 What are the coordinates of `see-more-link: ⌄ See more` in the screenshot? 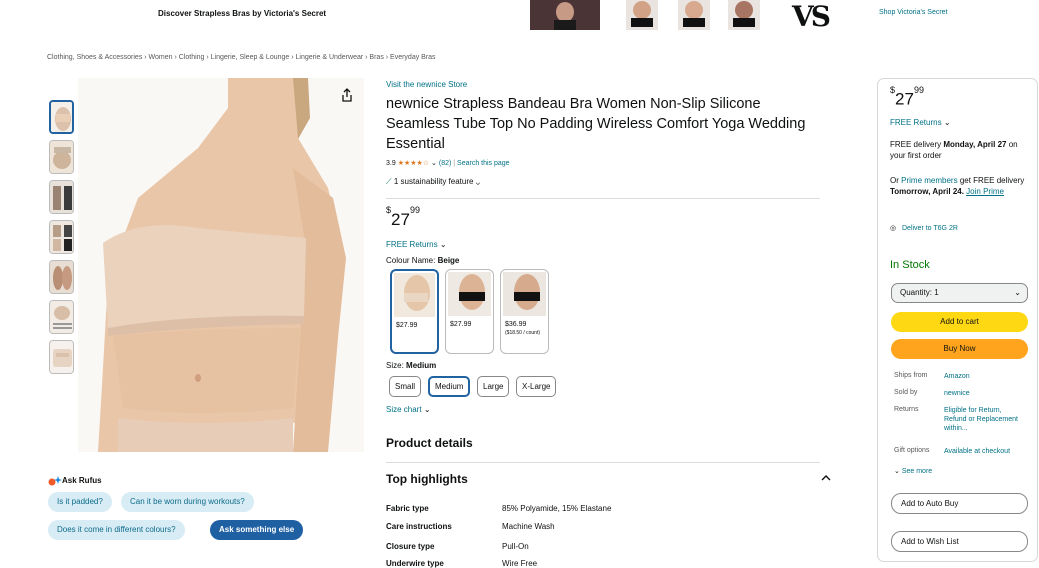 It's located at (913, 471).